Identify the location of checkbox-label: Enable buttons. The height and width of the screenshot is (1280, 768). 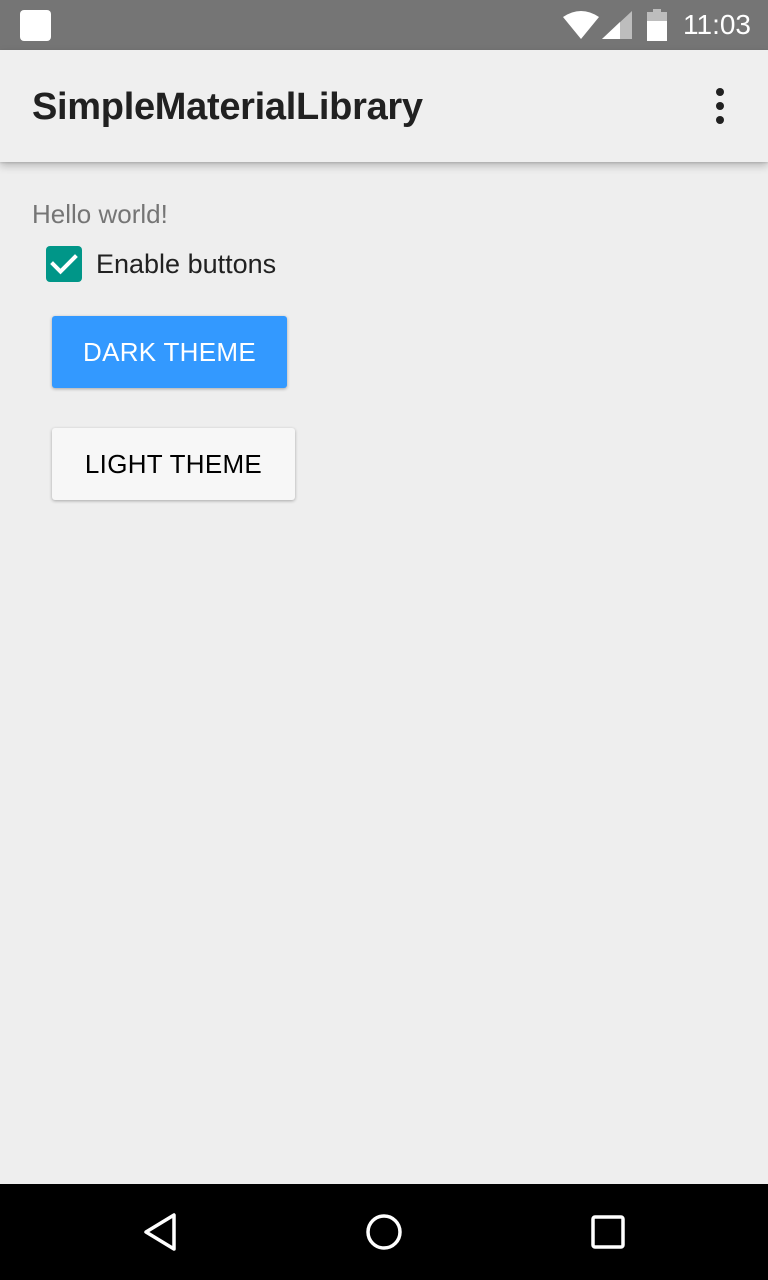
(186, 263).